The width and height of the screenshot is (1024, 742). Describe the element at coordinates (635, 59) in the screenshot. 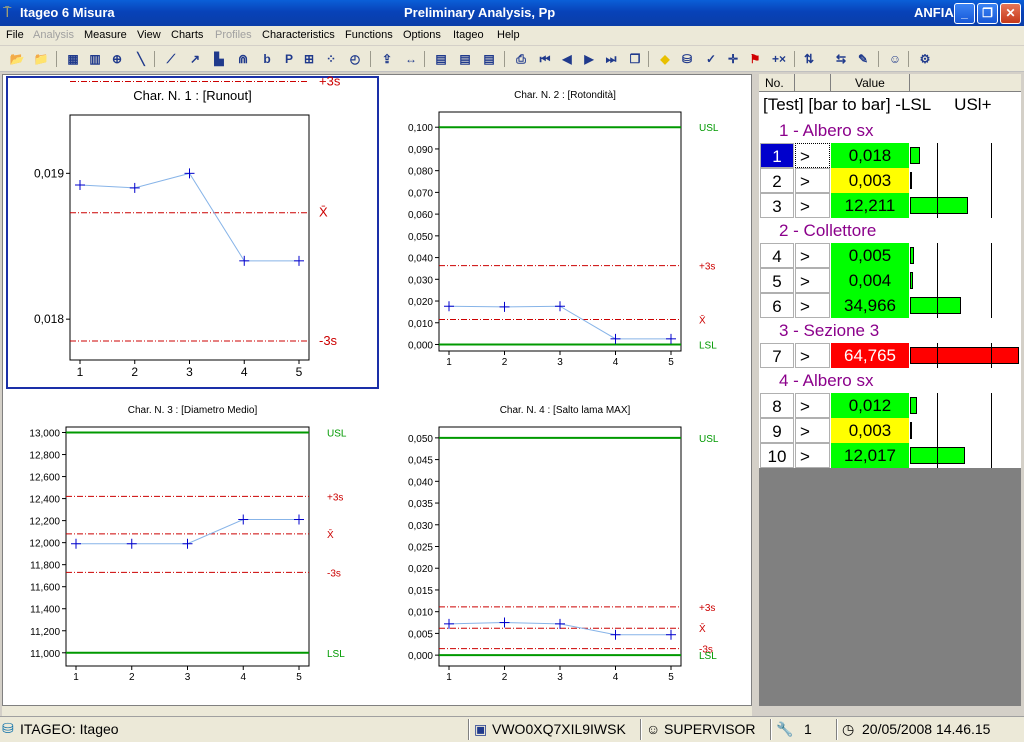

I see `copy-icon: ❐` at that location.